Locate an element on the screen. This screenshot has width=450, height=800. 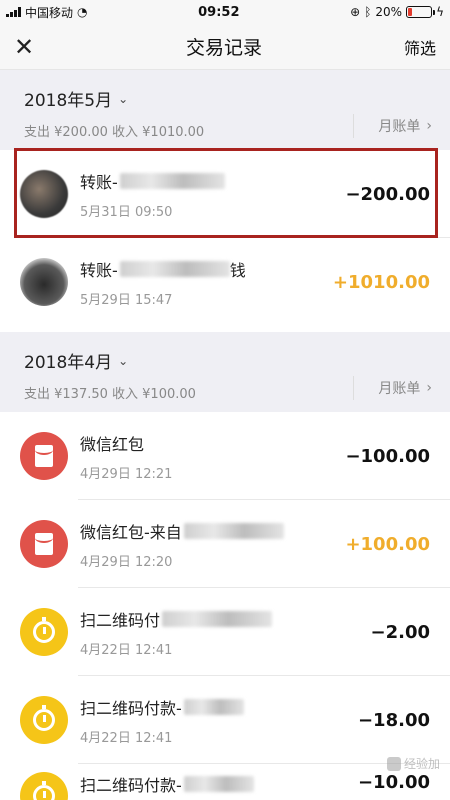
charging-icon: ϟ is located at coordinates (440, 12).